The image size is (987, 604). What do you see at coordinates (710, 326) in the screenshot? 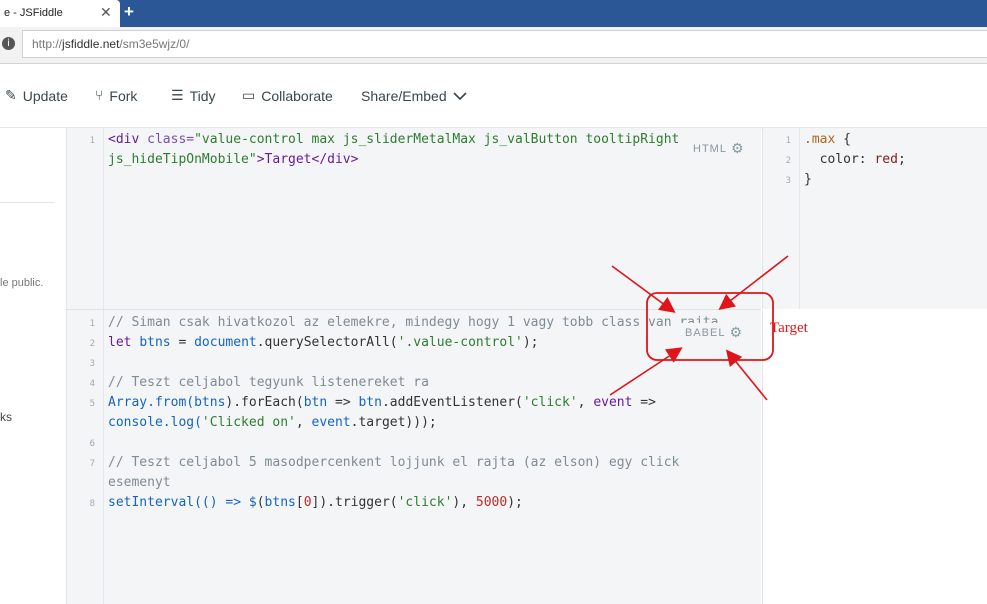
I see `annotation-box` at bounding box center [710, 326].